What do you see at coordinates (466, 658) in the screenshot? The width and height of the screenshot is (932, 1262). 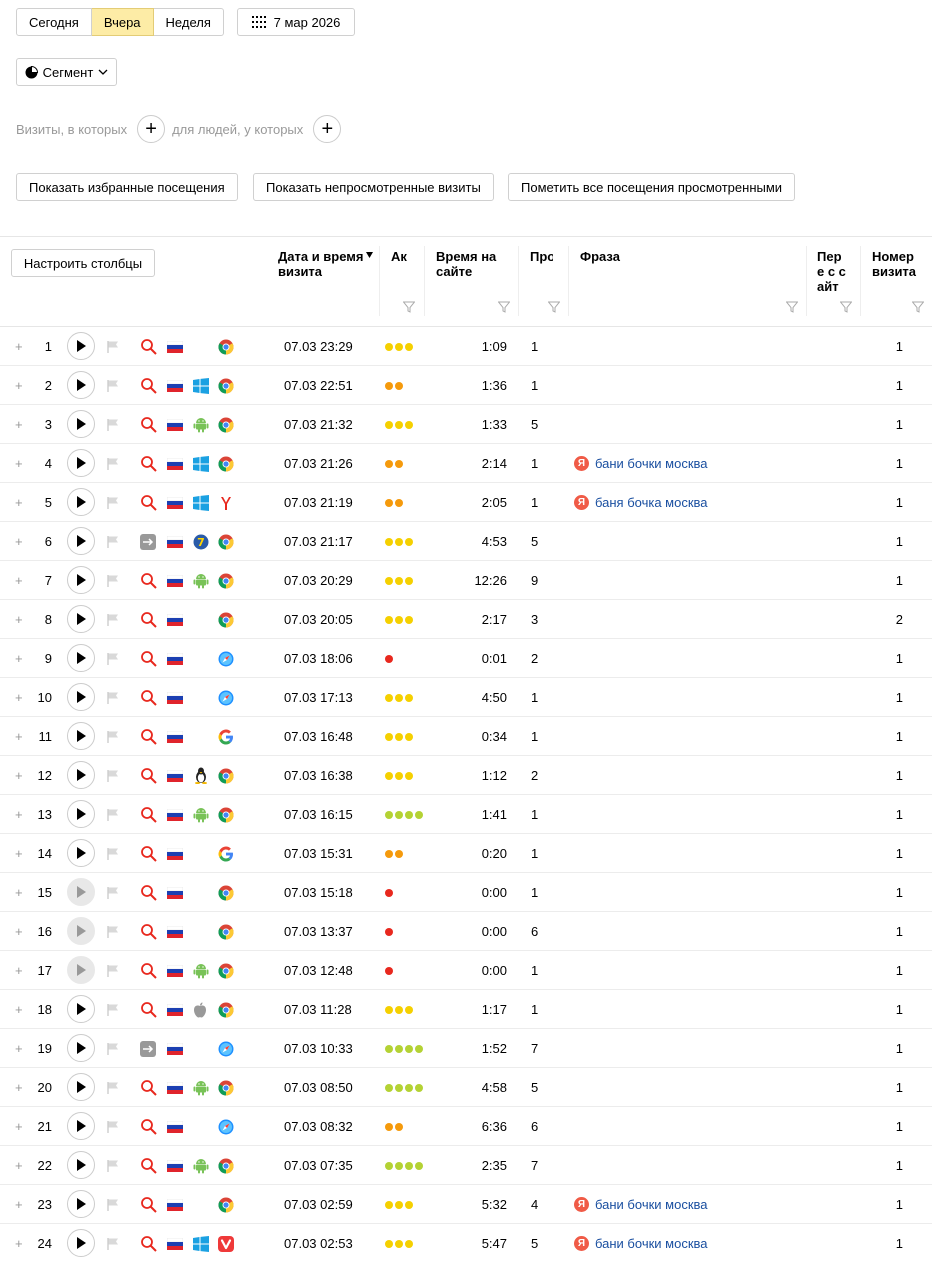 I see `table-row: + 9 07.03 18:06 0:01 2 1` at bounding box center [466, 658].